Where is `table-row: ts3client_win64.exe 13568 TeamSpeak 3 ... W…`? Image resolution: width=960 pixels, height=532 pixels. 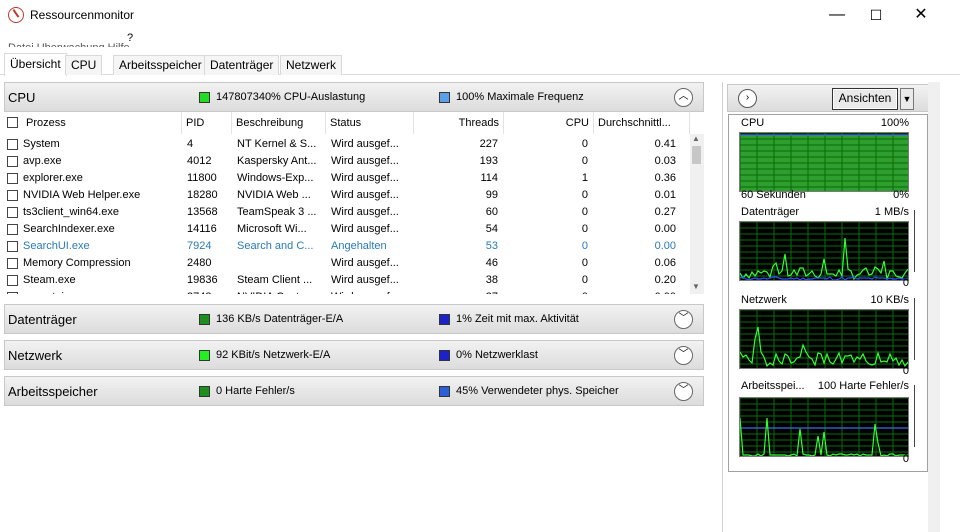
table-row: ts3client_win64.exe 13568 TeamSpeak 3 ... W… is located at coordinates (347, 212).